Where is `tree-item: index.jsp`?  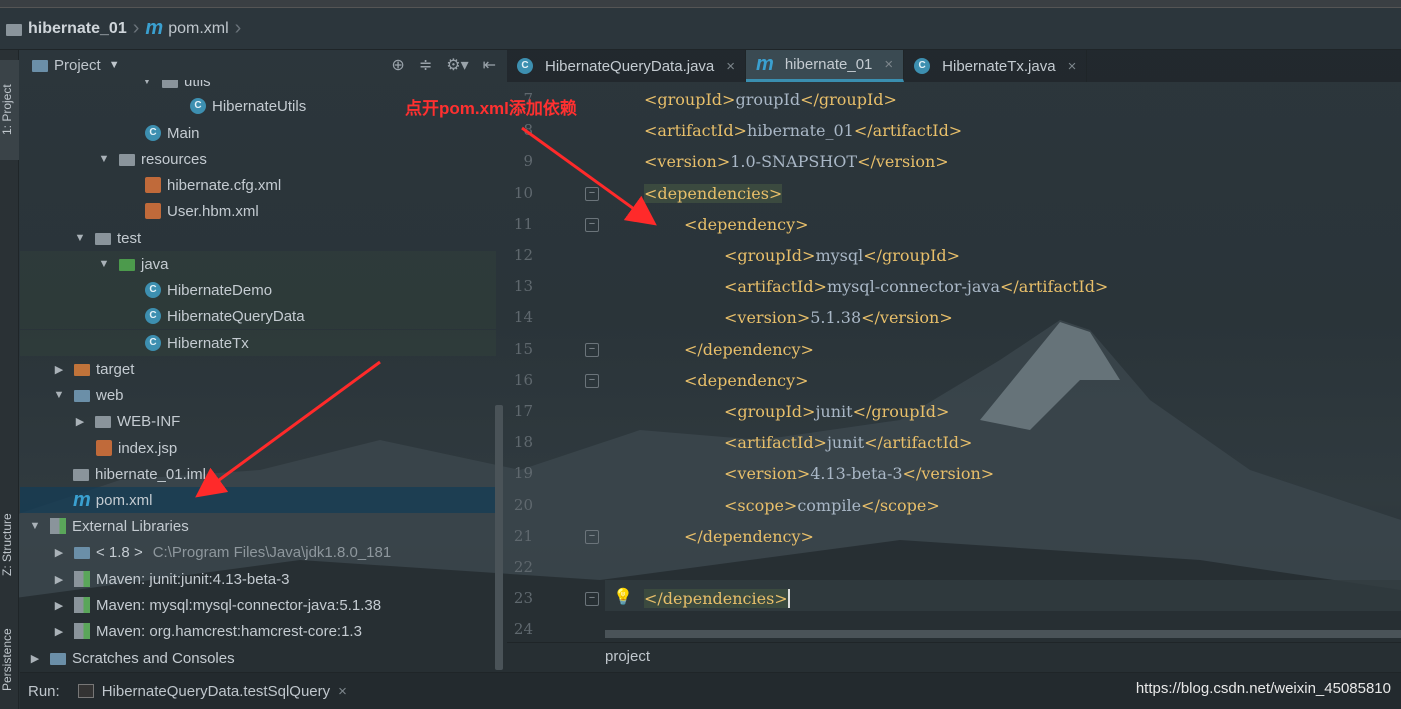
tree-item: index.jsp is located at coordinates (258, 448).